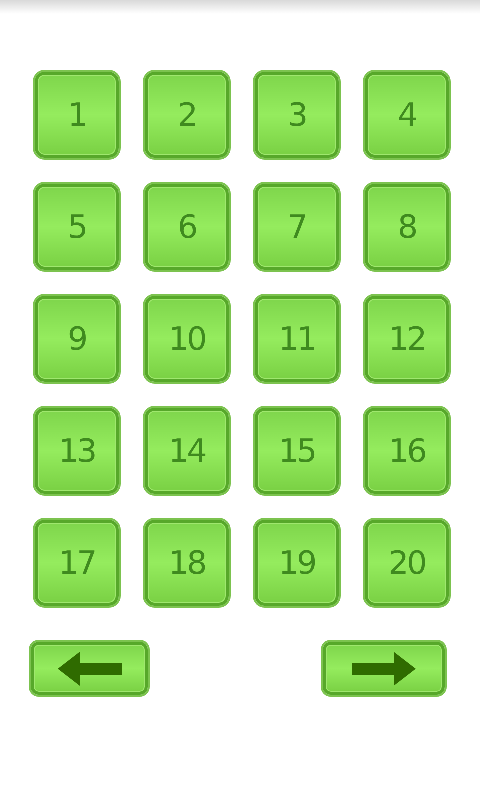  I want to click on level-button: 5, so click(77, 227).